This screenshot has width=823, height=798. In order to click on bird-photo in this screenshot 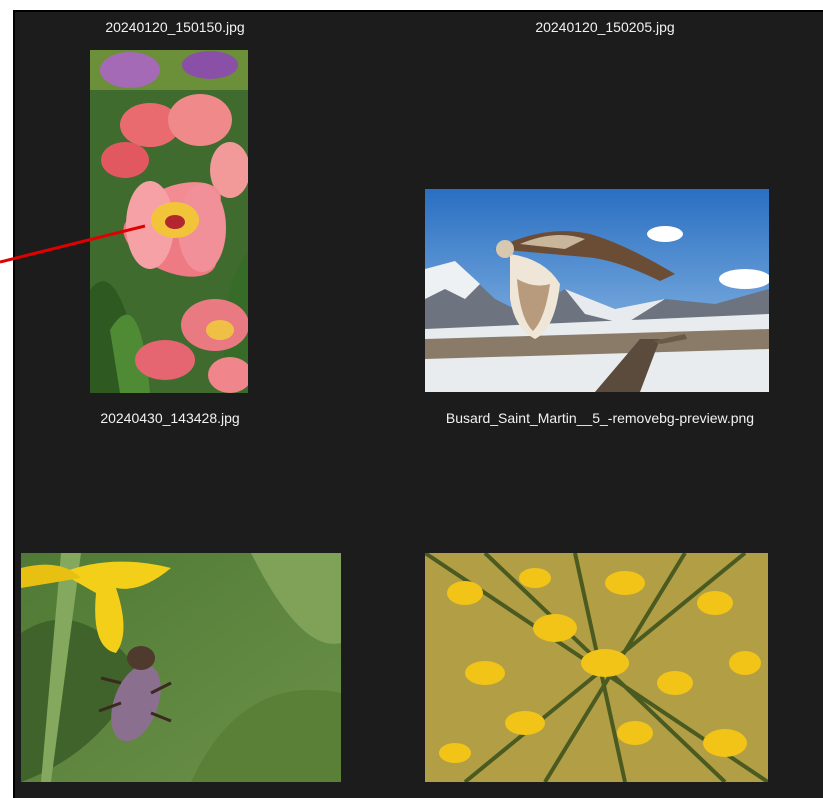, I will do `click(597, 290)`.